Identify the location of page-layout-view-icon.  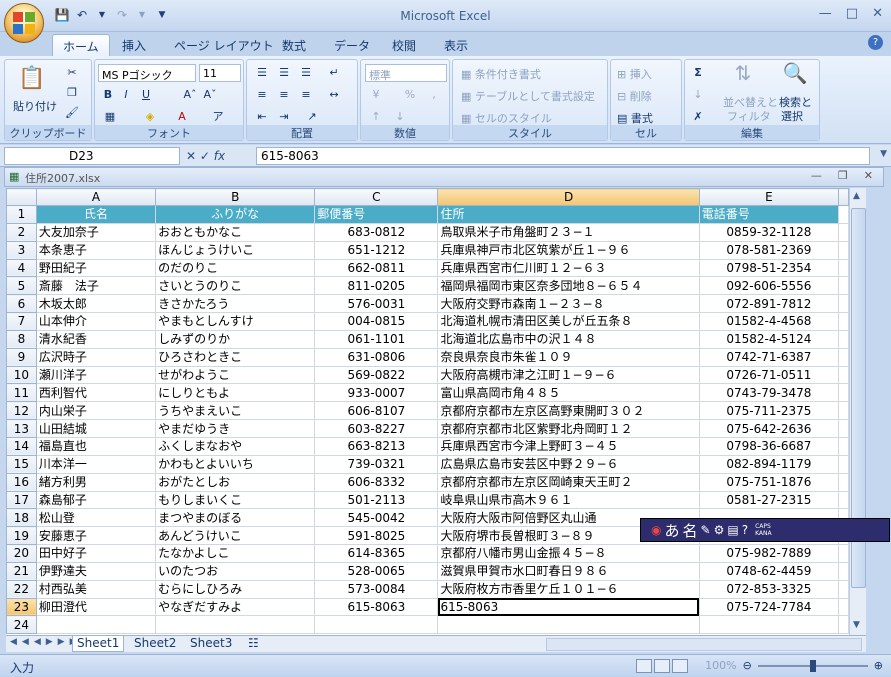
(662, 666).